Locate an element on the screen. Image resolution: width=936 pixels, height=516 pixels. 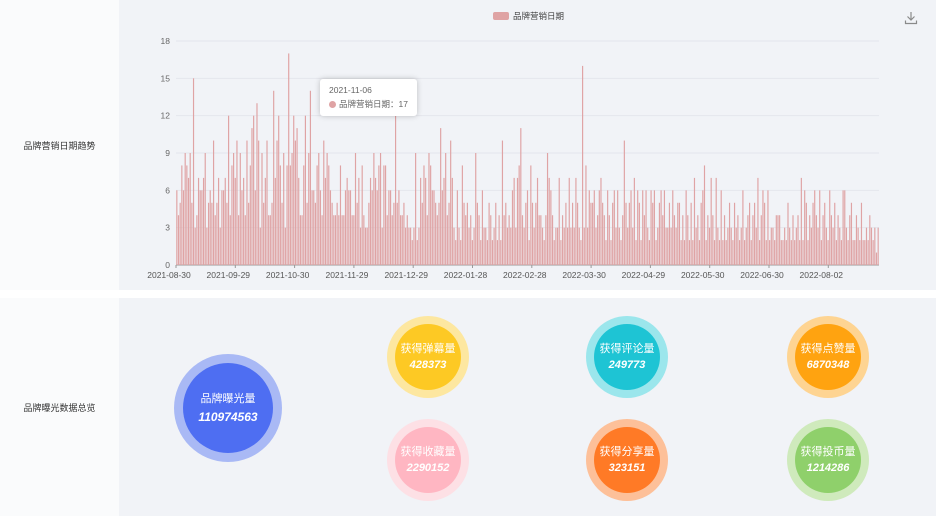
danmaku-bubble-core: 获得弹幕量 428373 is located at coordinates (428, 357).